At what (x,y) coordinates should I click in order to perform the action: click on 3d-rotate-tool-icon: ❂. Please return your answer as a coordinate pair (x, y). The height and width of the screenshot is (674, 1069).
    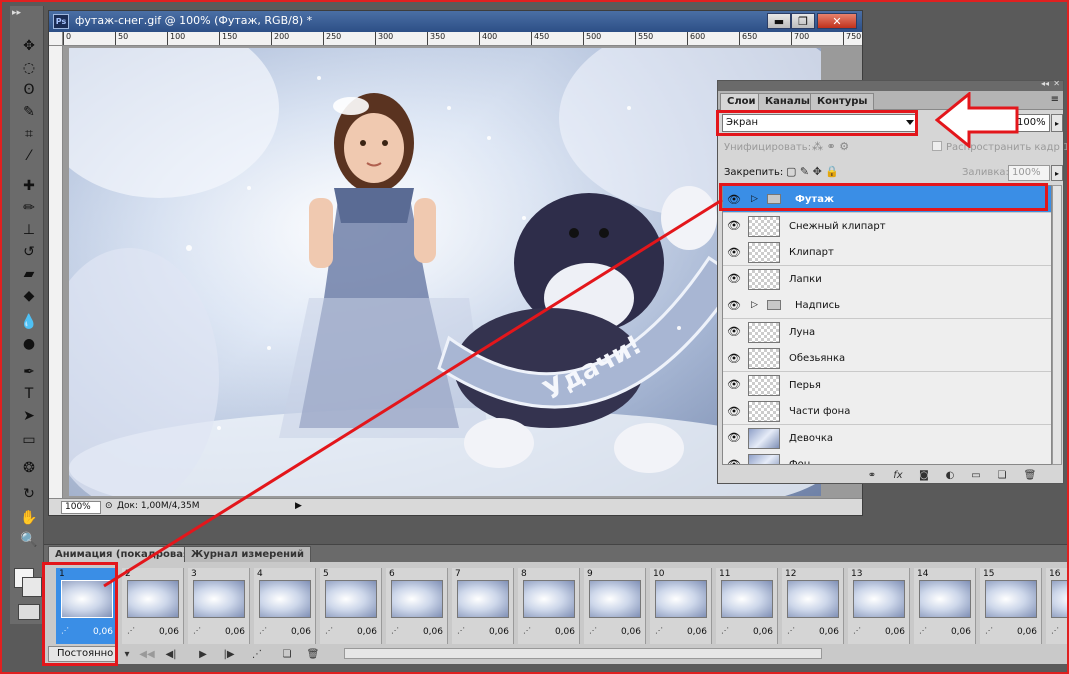
    Looking at the image, I should click on (29, 468).